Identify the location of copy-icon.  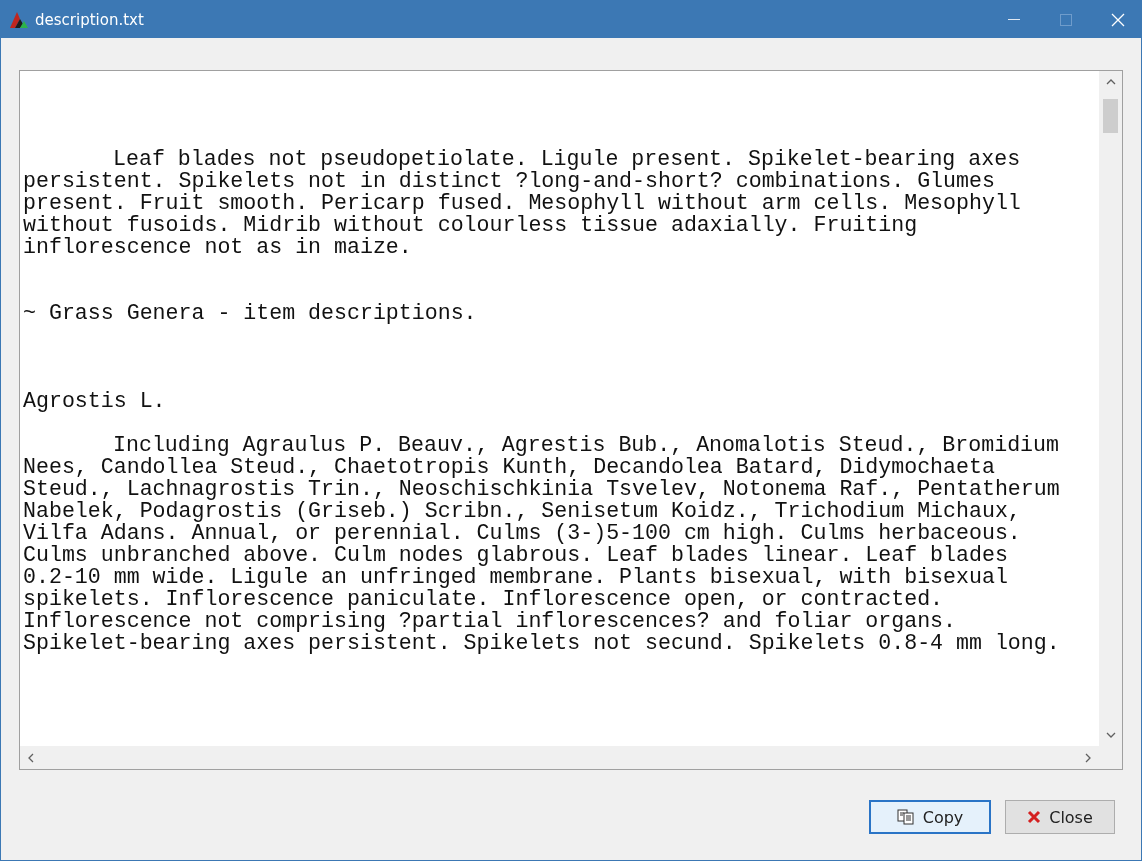
(905, 817).